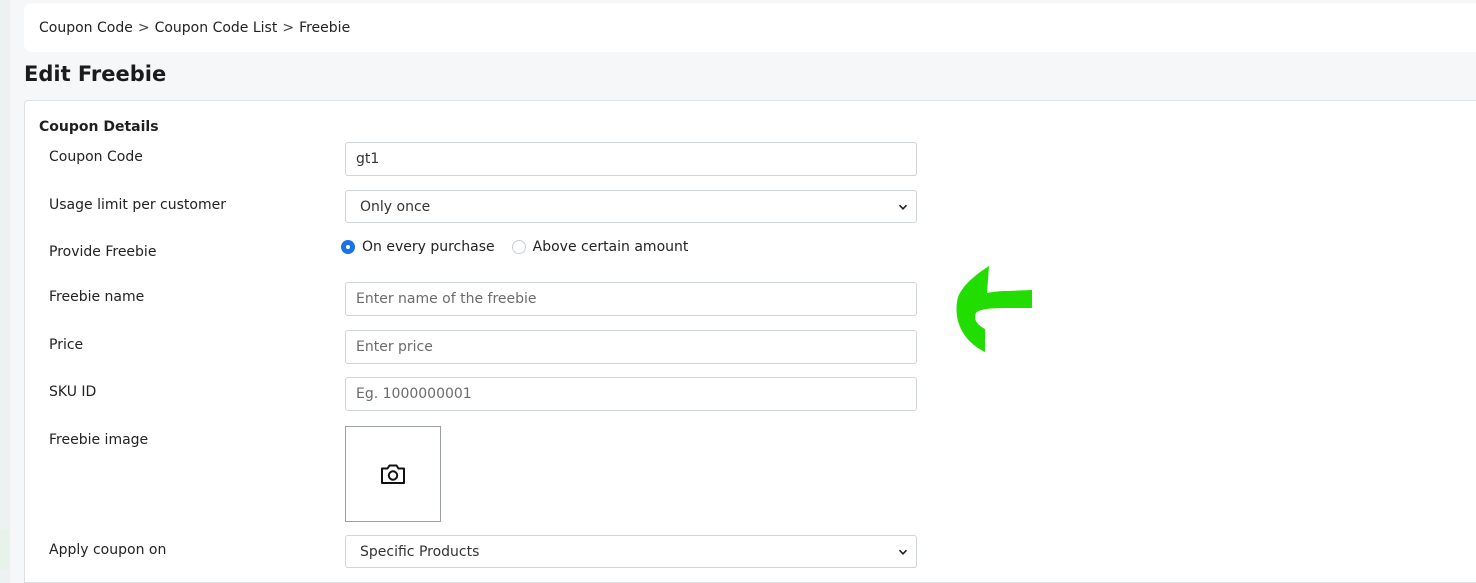 This screenshot has height=583, width=1476. What do you see at coordinates (420, 551) in the screenshot?
I see `apply-coupon-value: Specific Products` at bounding box center [420, 551].